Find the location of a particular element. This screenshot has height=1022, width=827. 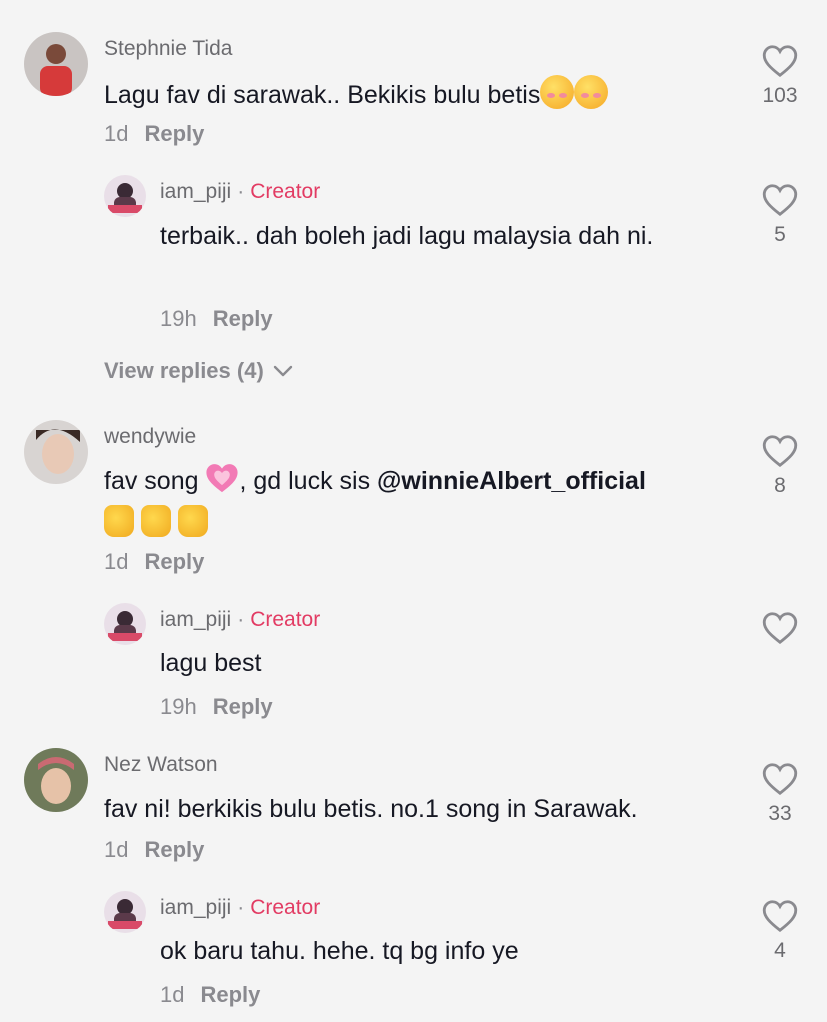

reply-text: ok baru tahu. hehe. tq bg info ye is located at coordinates (339, 951).